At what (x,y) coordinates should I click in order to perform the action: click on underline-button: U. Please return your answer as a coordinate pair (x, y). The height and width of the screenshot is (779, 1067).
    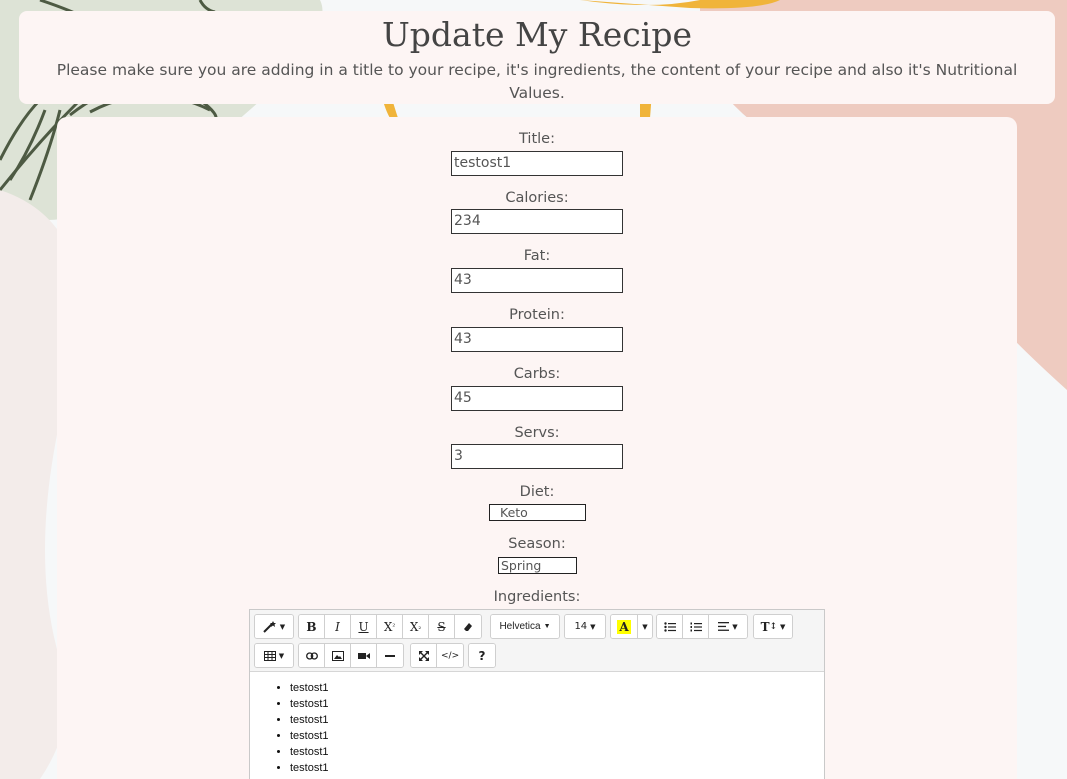
    Looking at the image, I should click on (364, 626).